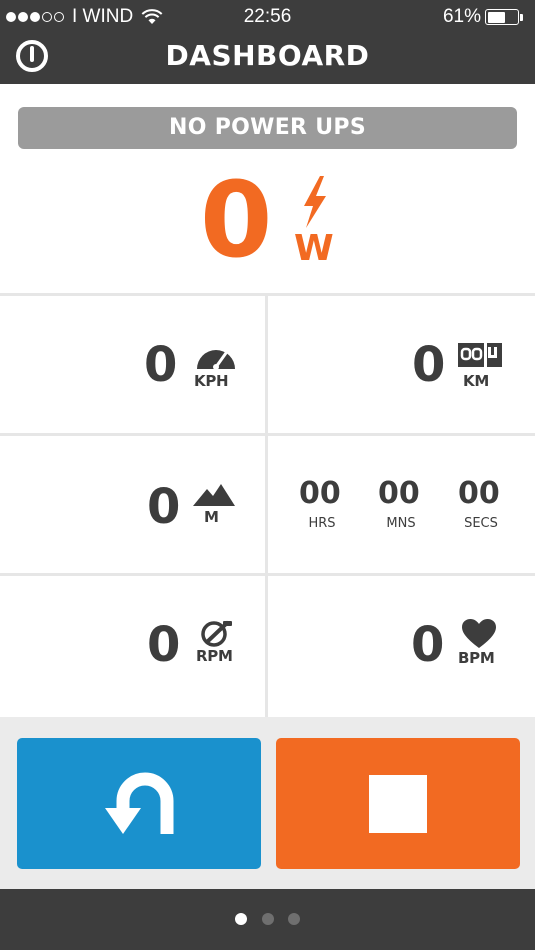  I want to click on cadence-unit: RPM, so click(214, 656).